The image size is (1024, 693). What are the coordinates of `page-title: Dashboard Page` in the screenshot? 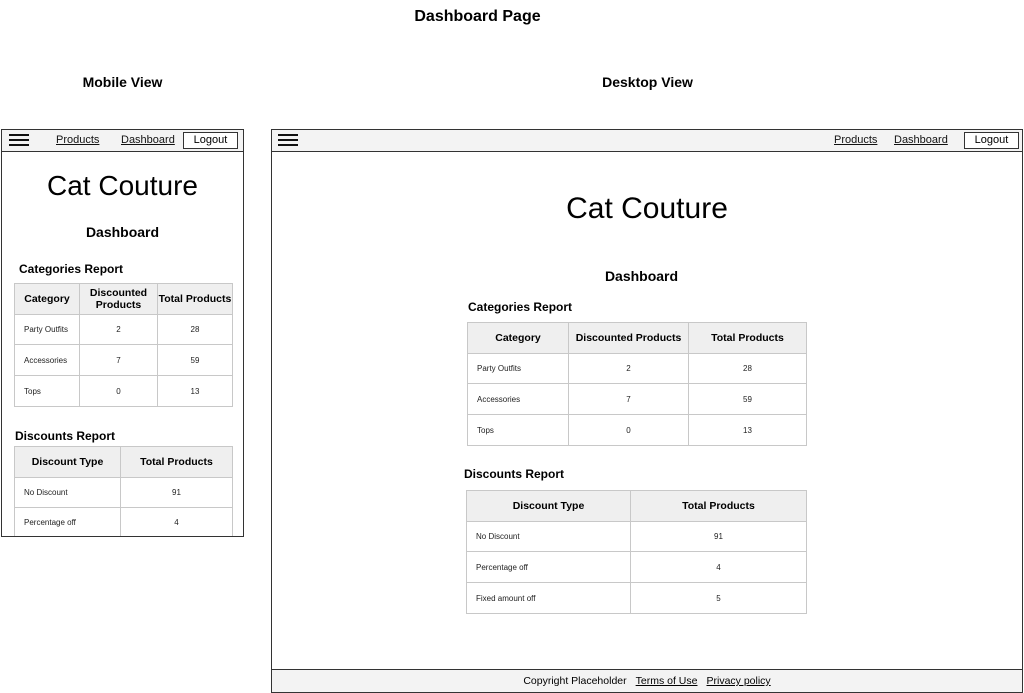 It's located at (477, 16).